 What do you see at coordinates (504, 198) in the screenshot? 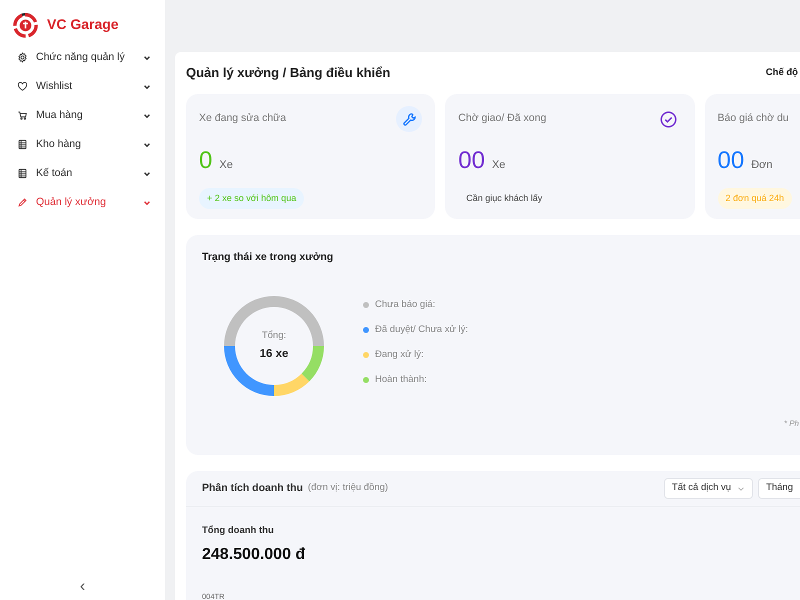
I see `stat-note: Cần giục khách lấy` at bounding box center [504, 198].